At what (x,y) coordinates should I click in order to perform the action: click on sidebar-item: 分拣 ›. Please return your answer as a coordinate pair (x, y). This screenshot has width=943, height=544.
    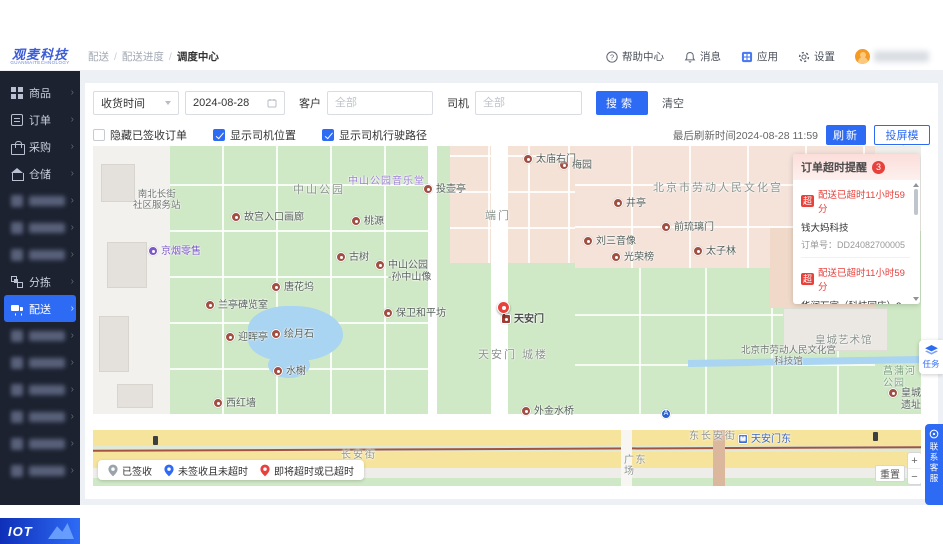
    Looking at the image, I should click on (40, 281).